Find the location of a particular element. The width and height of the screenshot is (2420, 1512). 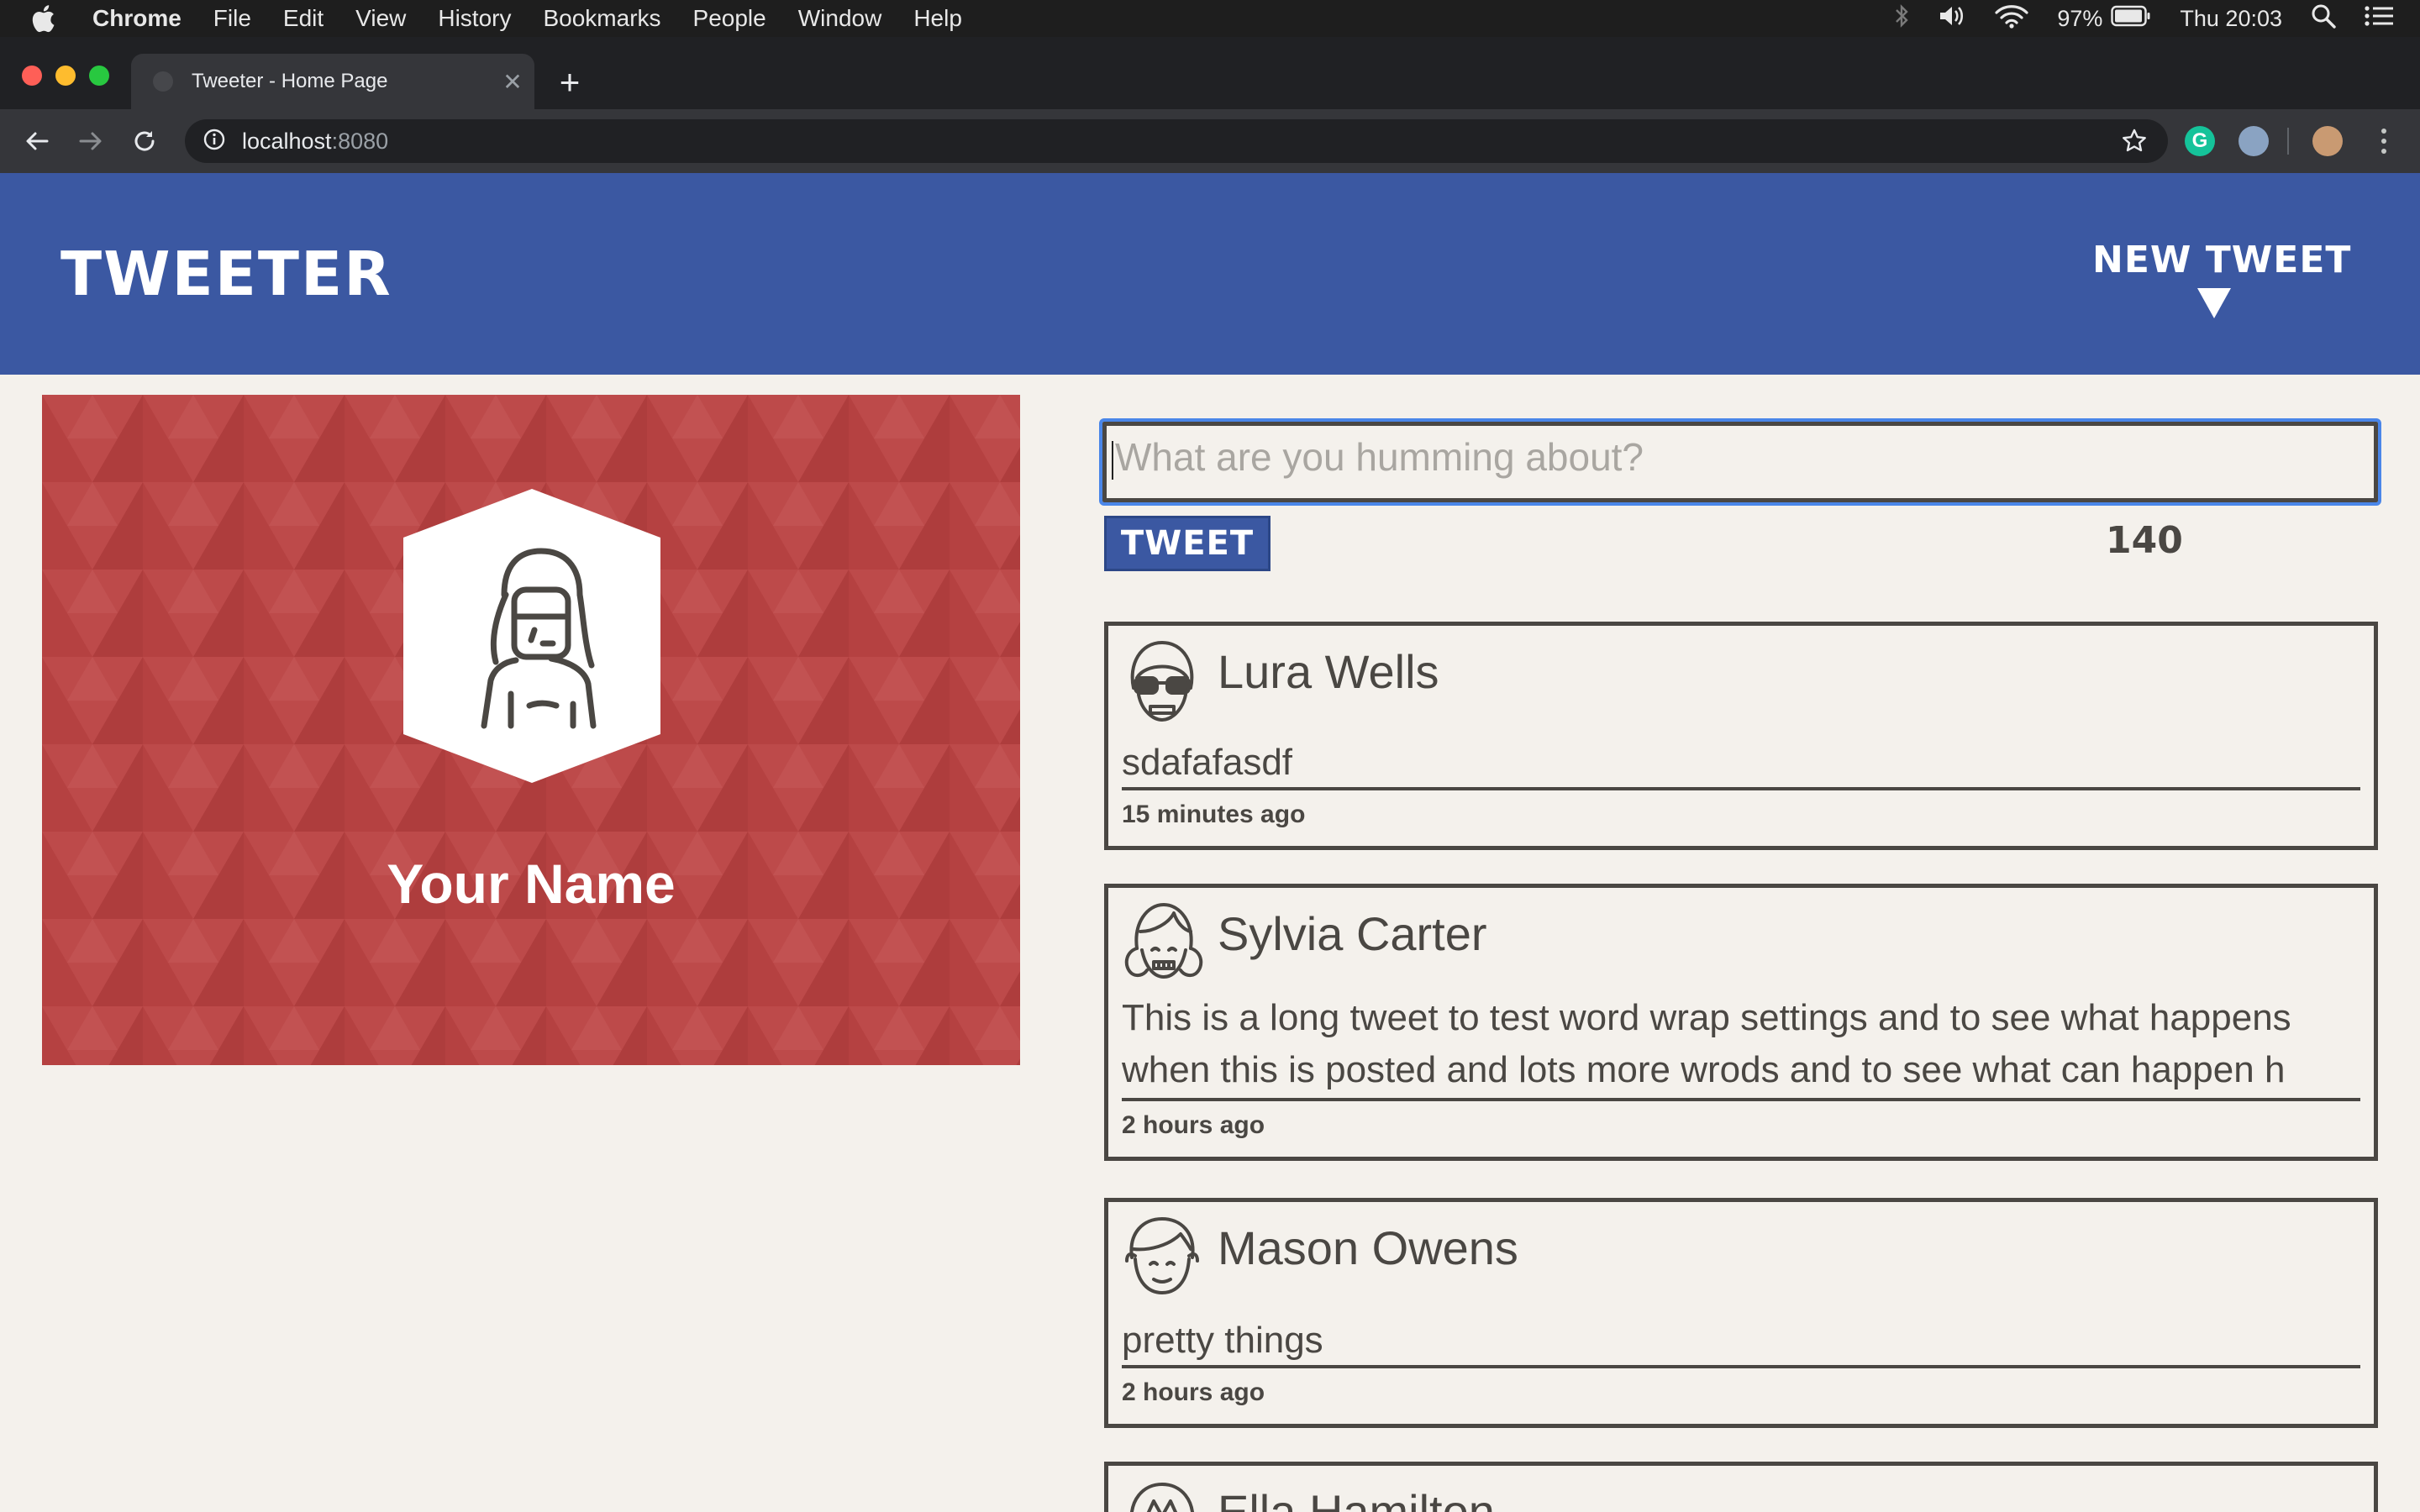

tweet-textarea: What are you humming about? is located at coordinates (1740, 462).